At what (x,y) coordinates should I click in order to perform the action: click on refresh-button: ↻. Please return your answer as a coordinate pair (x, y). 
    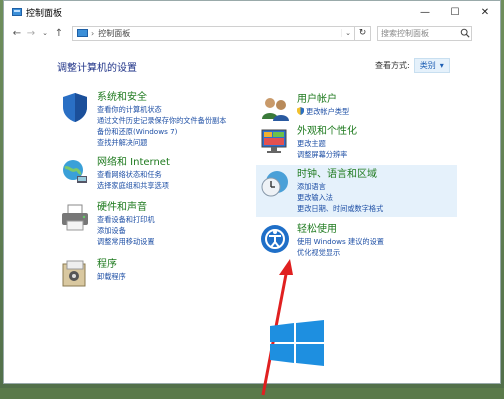
    Looking at the image, I should click on (363, 33).